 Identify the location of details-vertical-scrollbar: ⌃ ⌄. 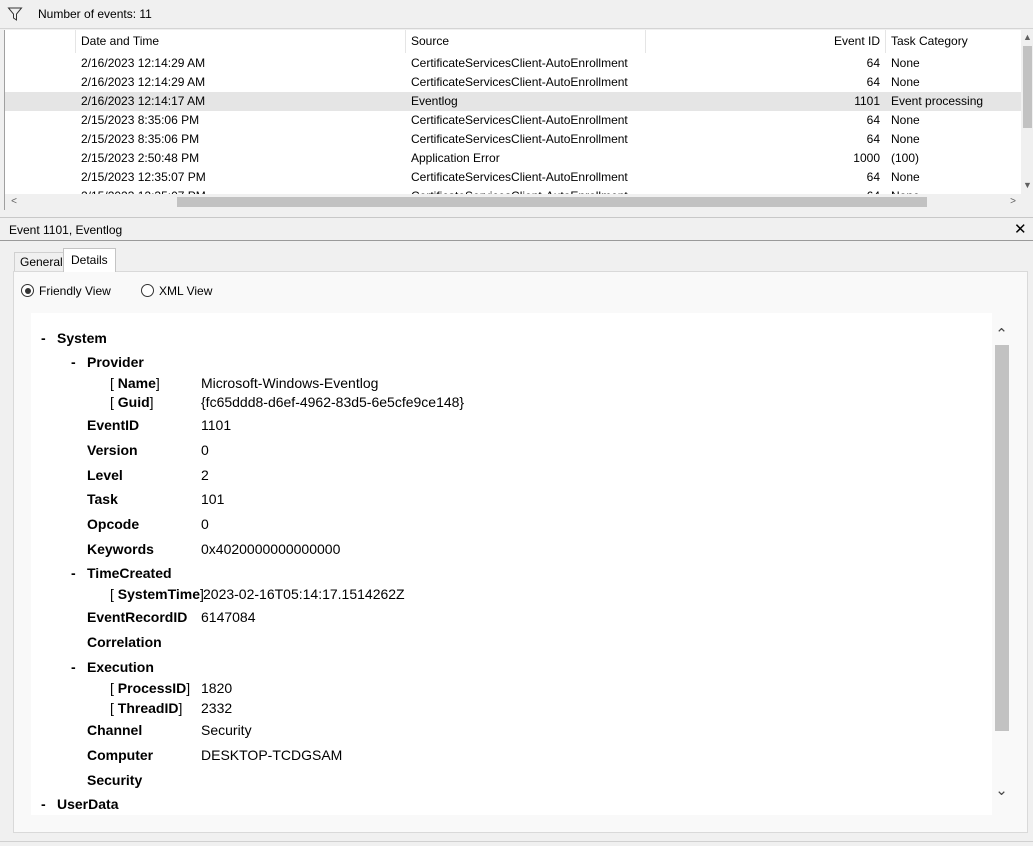
(1000, 564).